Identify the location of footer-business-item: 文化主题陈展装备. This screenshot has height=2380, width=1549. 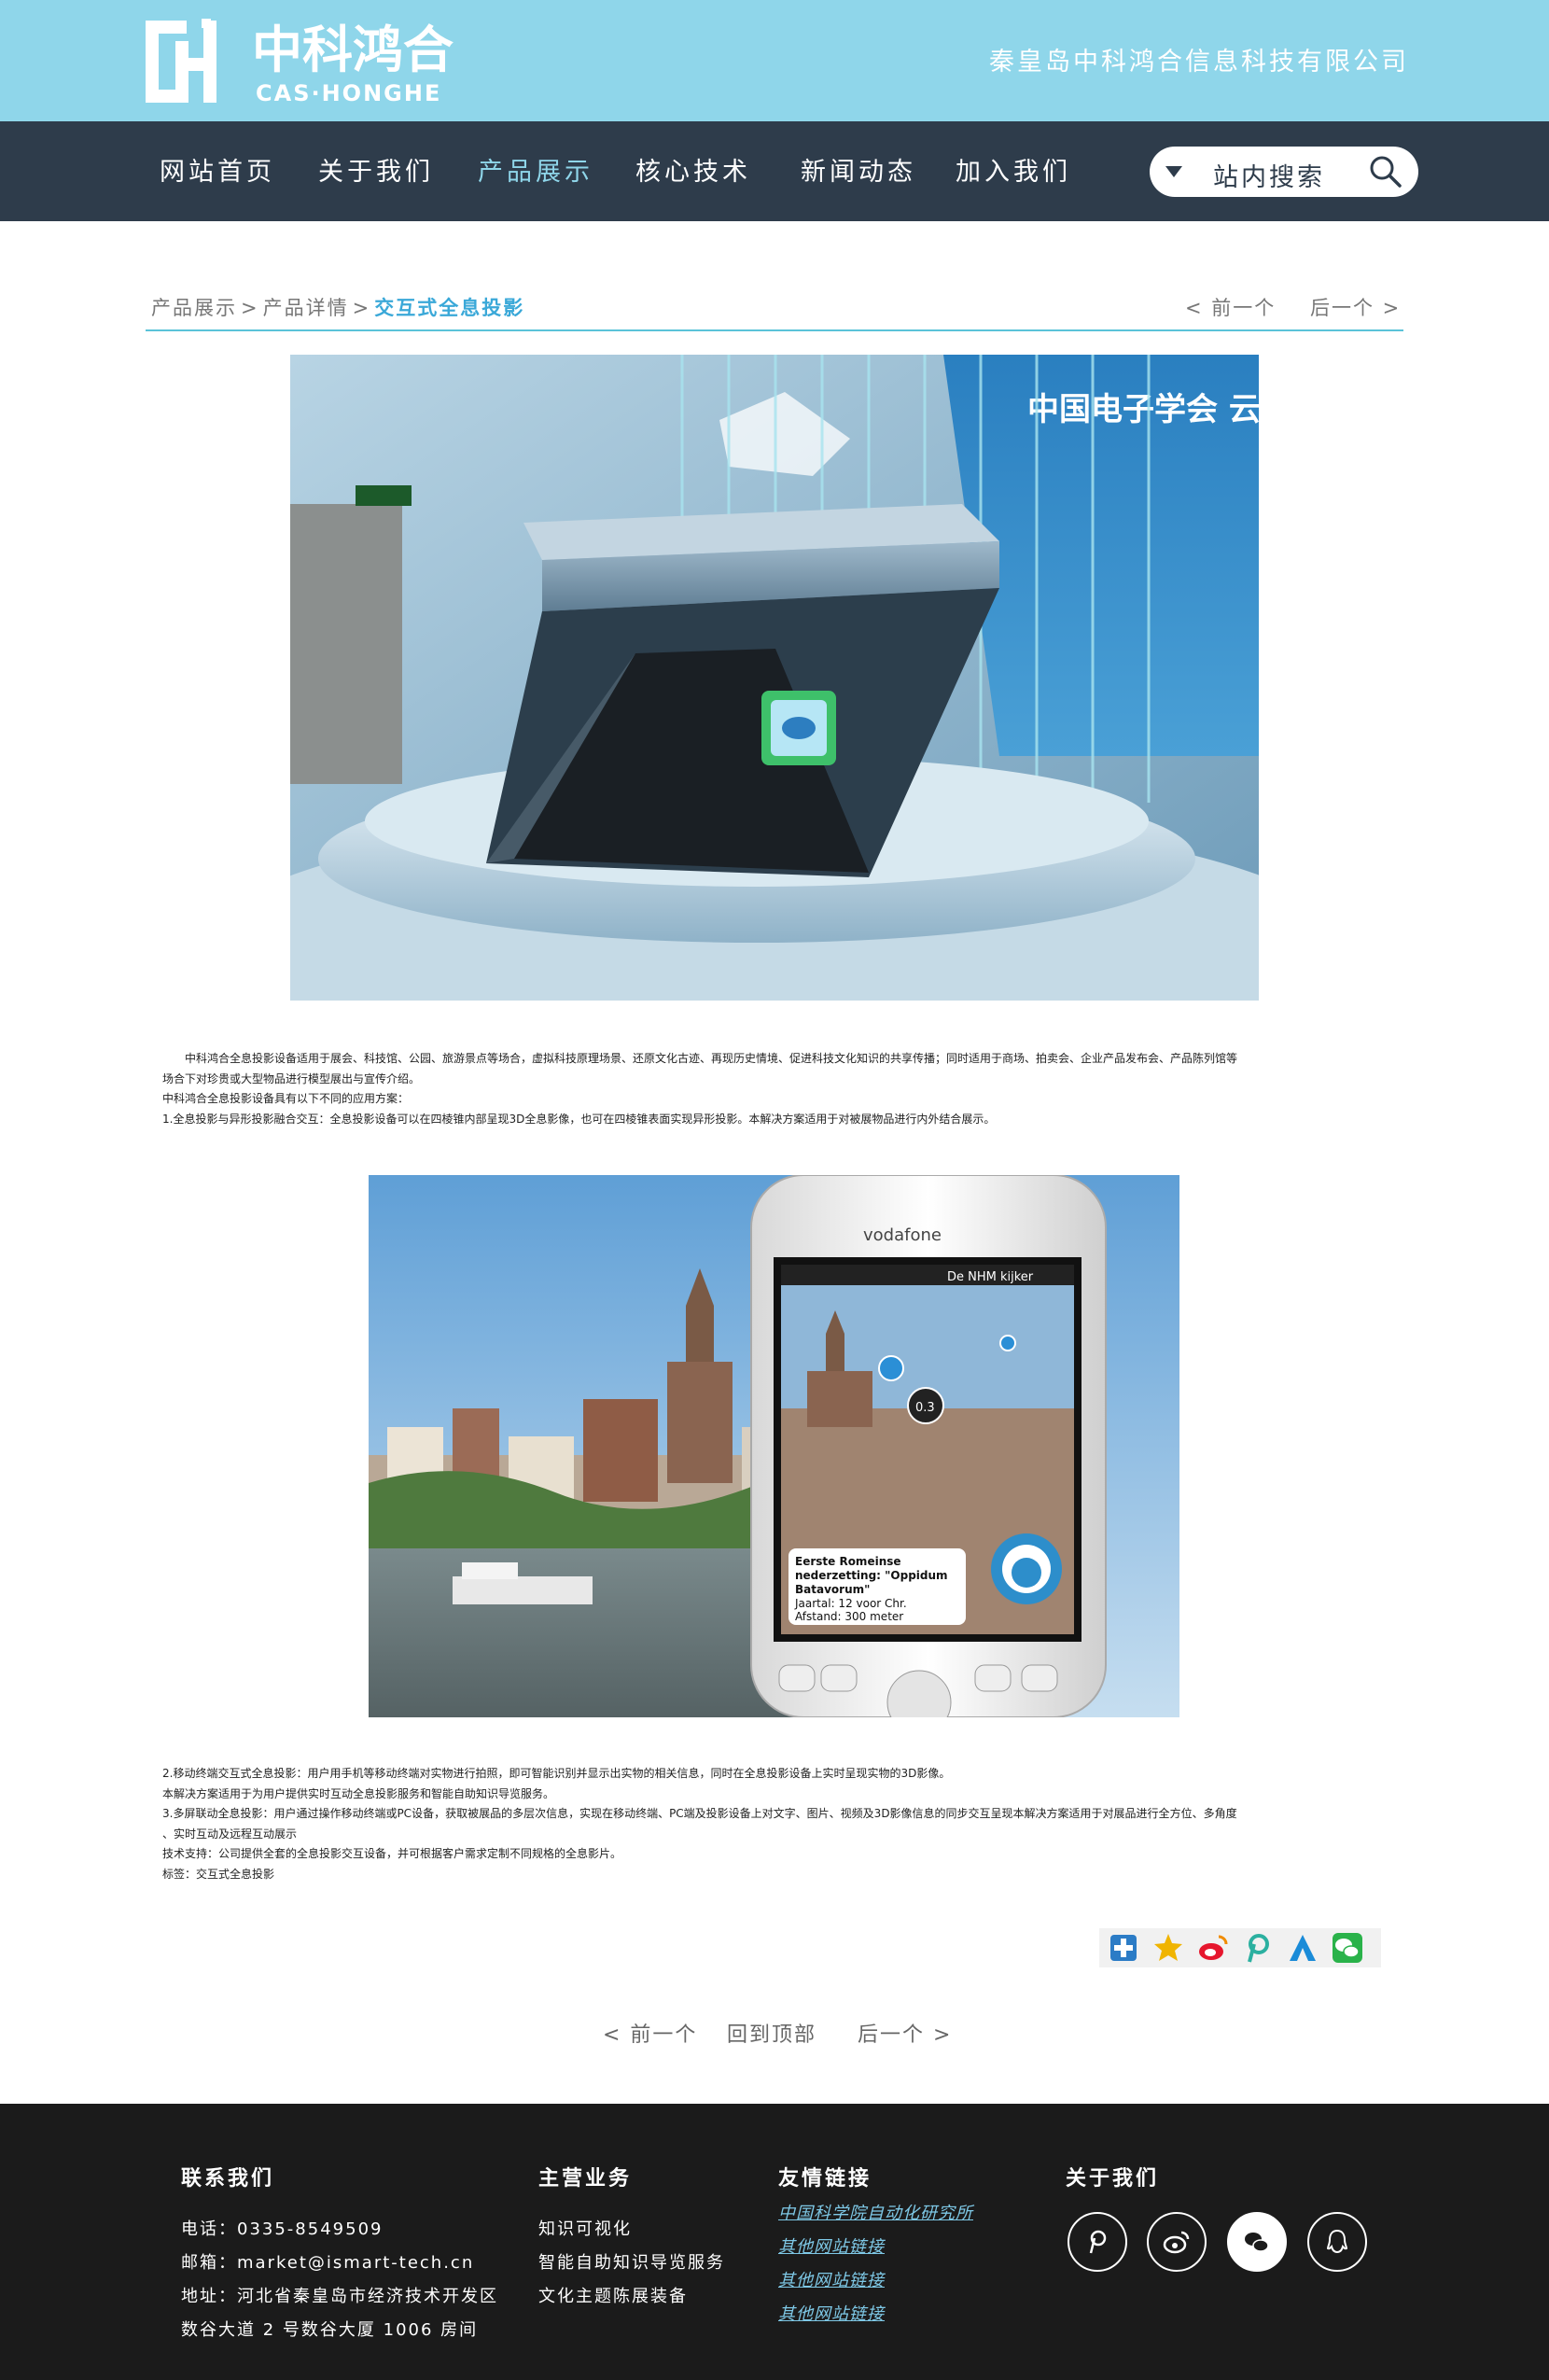
(613, 2296).